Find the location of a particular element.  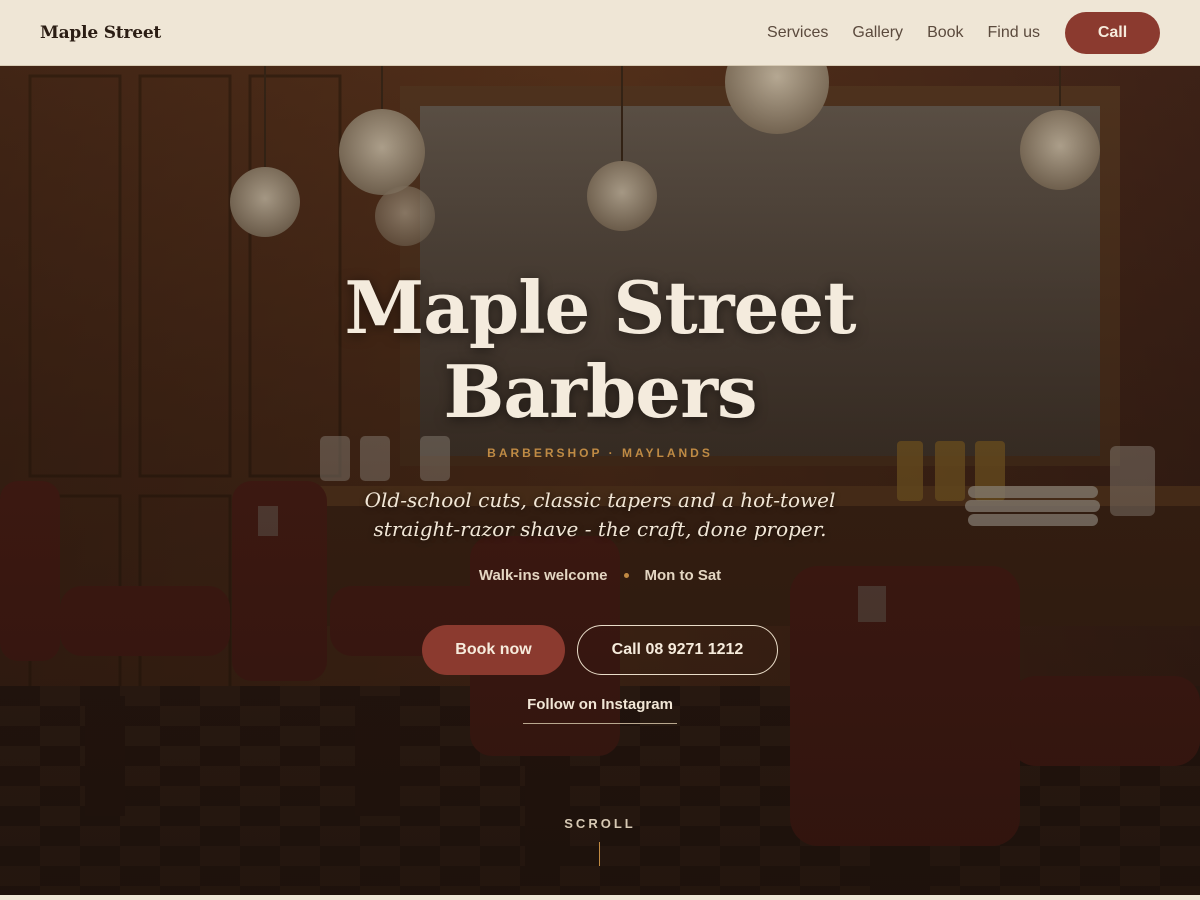

call-number-button: Call 08 9271 1212 is located at coordinates (677, 650).